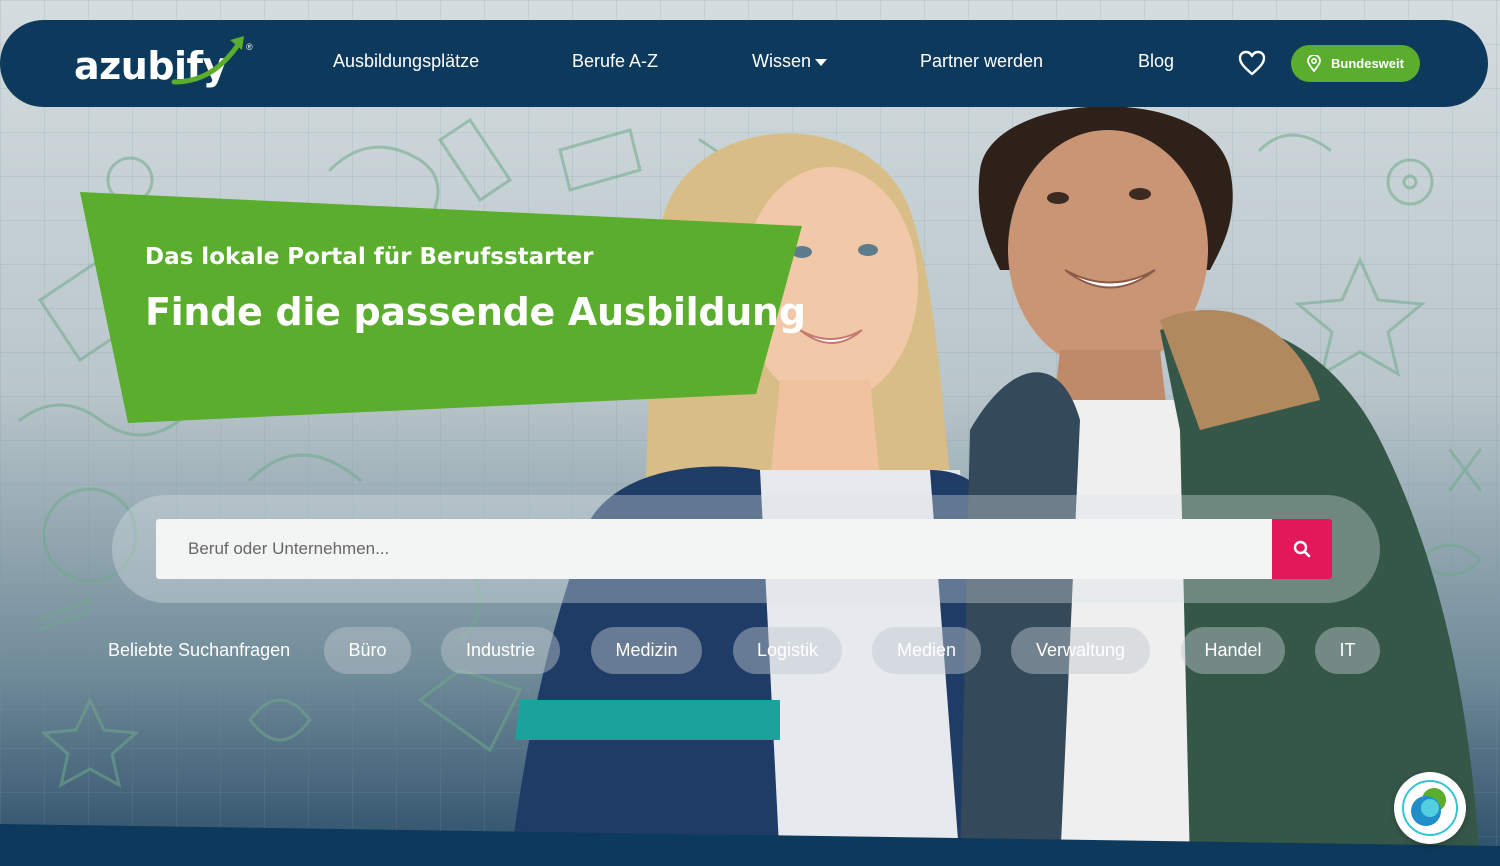  Describe the element at coordinates (821, 62) in the screenshot. I see `caret-down-icon` at that location.